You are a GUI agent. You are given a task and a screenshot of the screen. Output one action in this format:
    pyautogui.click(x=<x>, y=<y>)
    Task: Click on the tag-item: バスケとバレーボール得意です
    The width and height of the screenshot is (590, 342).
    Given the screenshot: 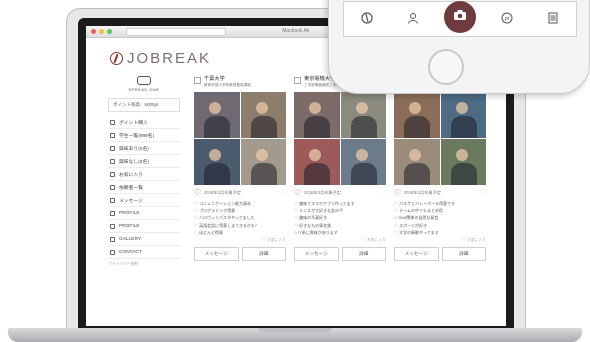 What is the action you would take?
    pyautogui.click(x=440, y=203)
    